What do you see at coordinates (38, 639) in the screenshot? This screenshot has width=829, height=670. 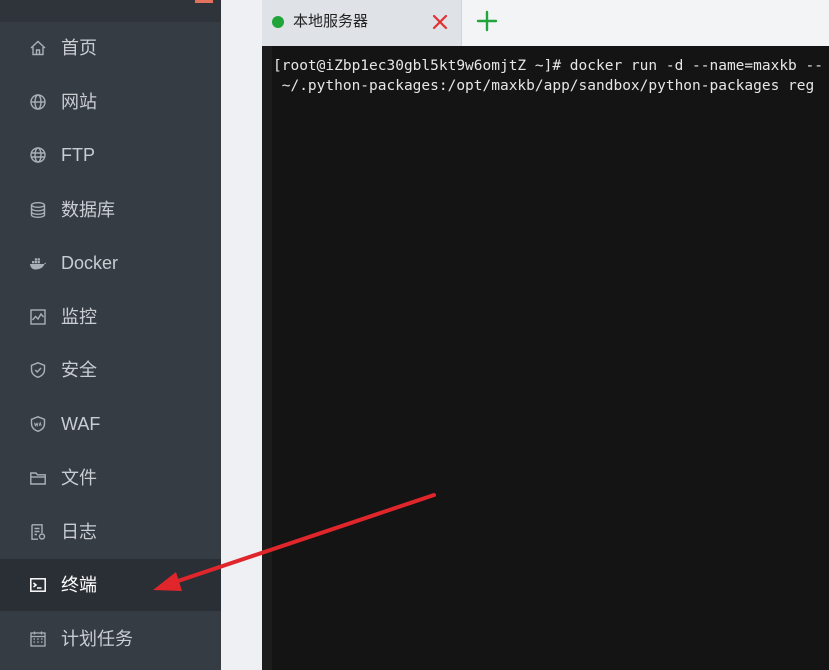 I see `calendar-icon` at bounding box center [38, 639].